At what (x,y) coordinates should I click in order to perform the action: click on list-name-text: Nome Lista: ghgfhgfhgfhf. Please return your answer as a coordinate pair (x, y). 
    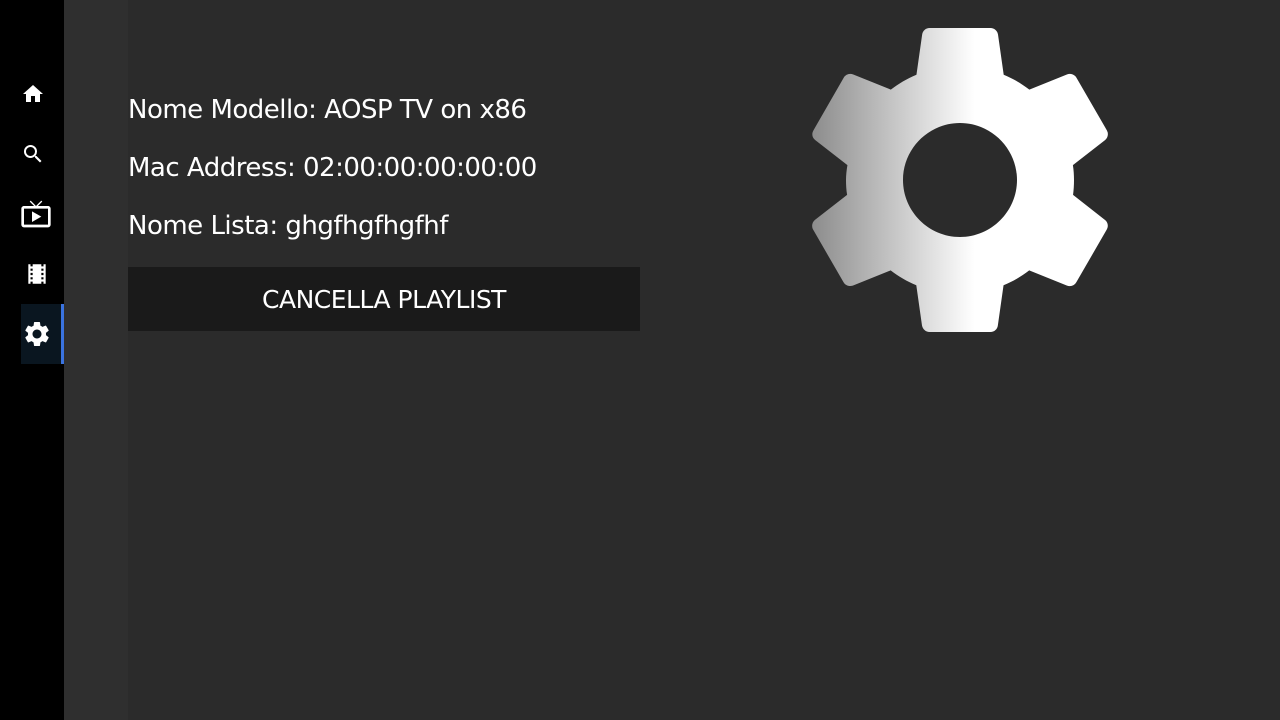
    Looking at the image, I should click on (288, 226).